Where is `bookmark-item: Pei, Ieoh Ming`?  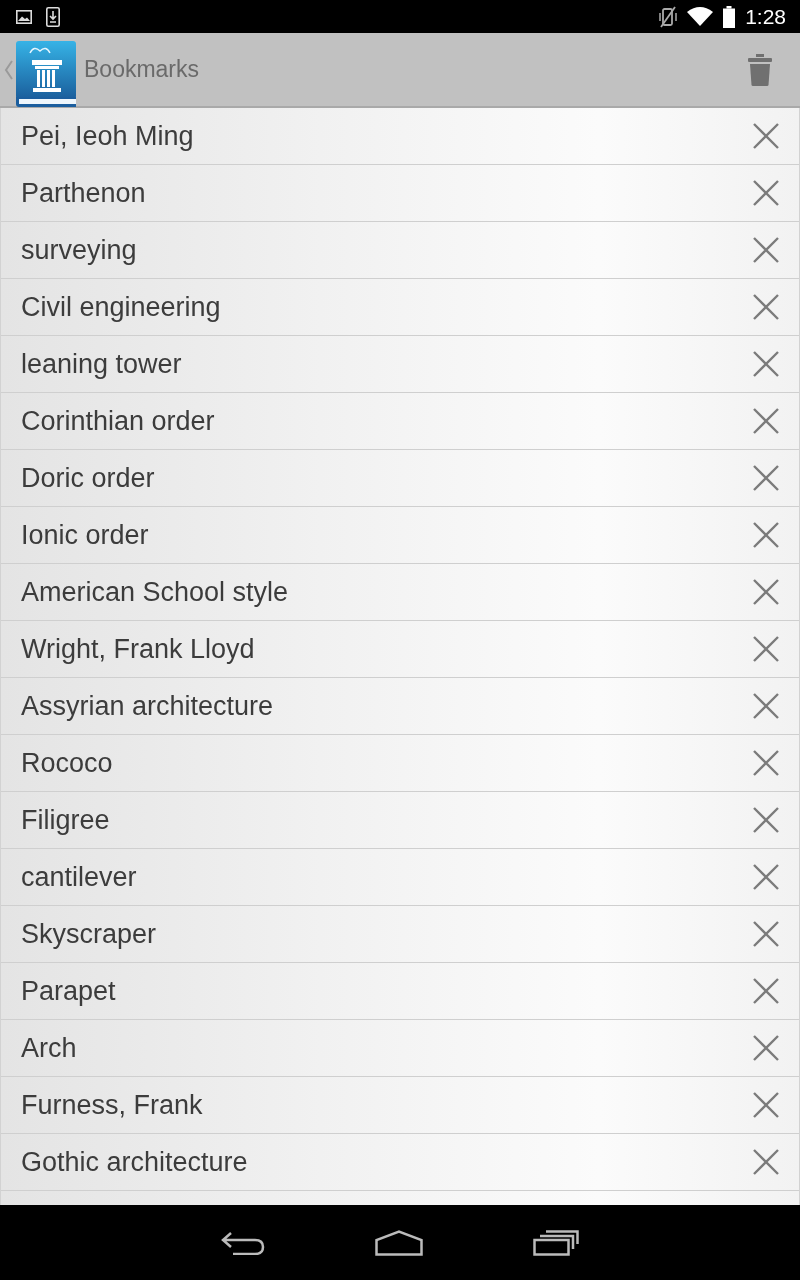
bookmark-item: Pei, Ieoh Ming is located at coordinates (400, 136).